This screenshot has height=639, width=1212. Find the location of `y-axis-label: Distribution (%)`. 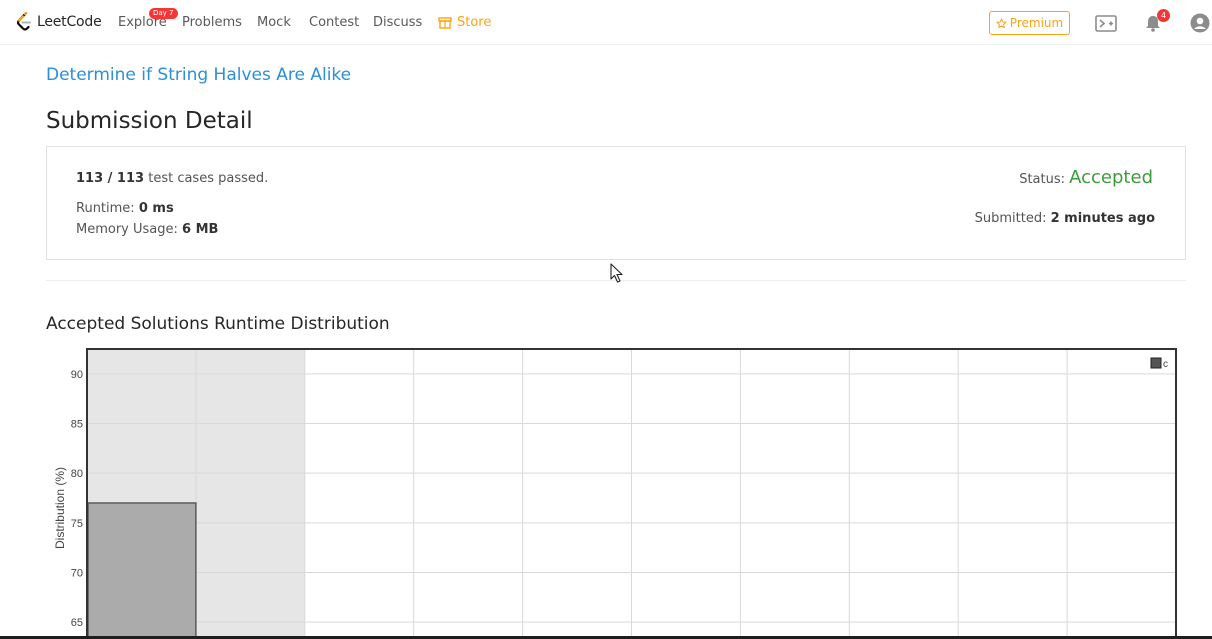

y-axis-label: Distribution (%) is located at coordinates (60, 508).